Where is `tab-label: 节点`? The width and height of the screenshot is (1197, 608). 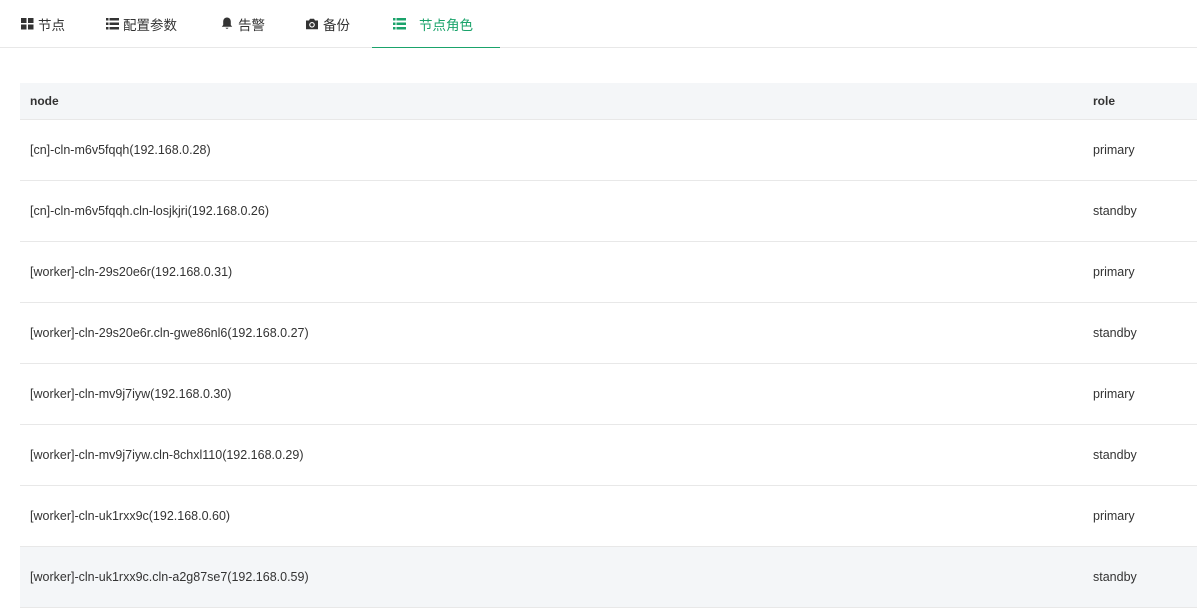
tab-label: 节点 is located at coordinates (51, 25).